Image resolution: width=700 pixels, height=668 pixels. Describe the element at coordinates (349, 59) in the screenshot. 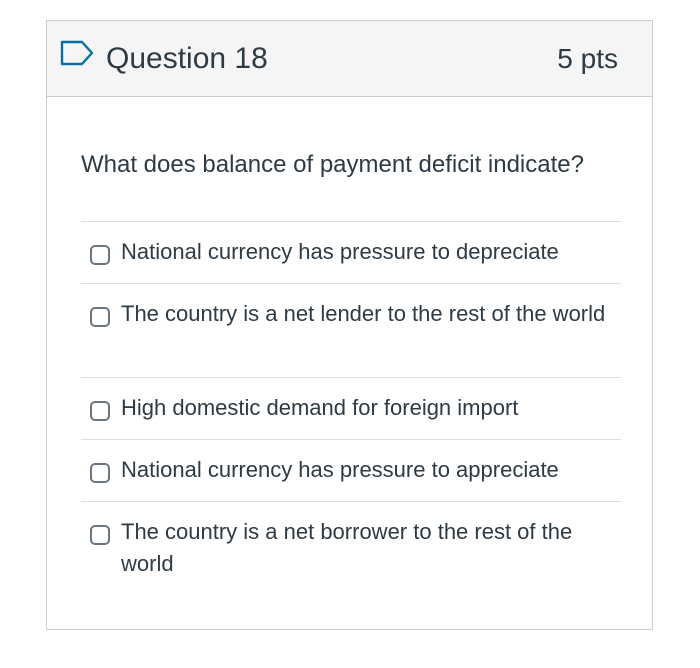

I see `question-header: Question 18 5 pts` at that location.